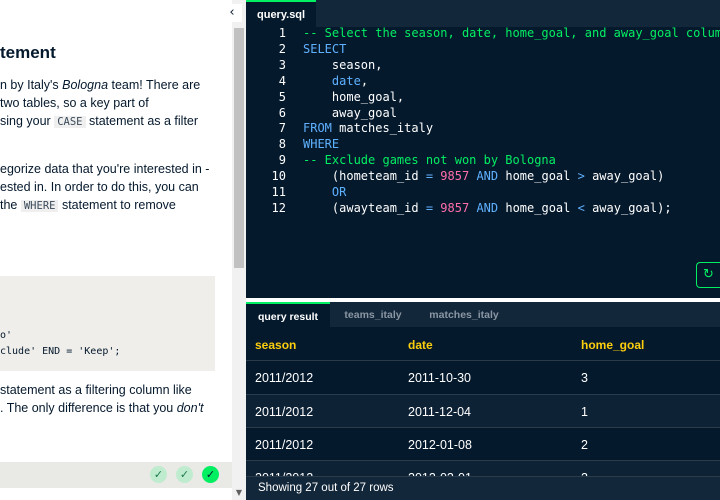 The width and height of the screenshot is (720, 500). I want to click on line-number: 3, so click(282, 64).